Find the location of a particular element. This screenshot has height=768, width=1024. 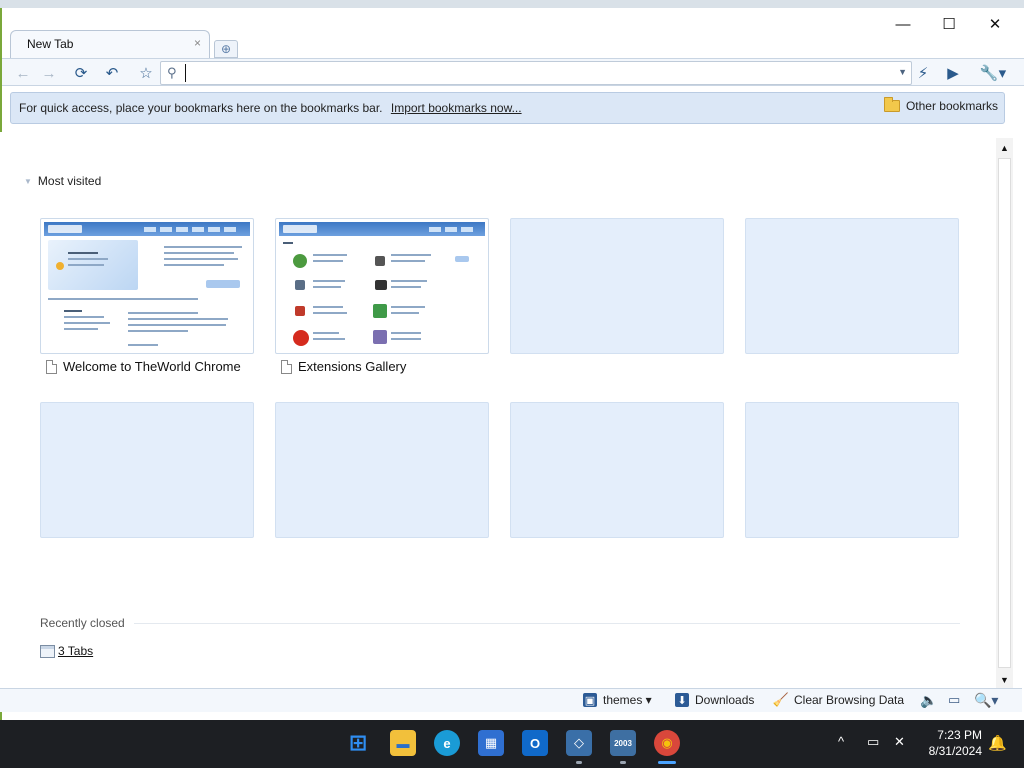

undo-icon: ↶ is located at coordinates (112, 73).